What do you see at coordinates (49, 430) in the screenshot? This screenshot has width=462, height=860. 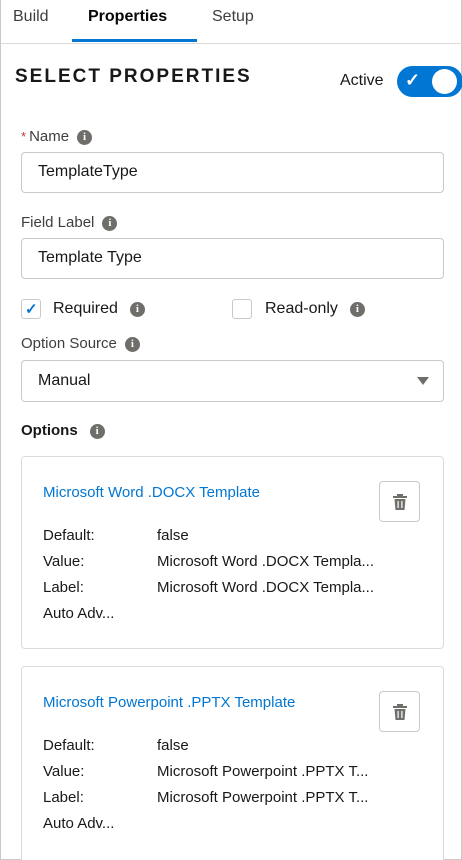 I see `options-title-text: Options` at bounding box center [49, 430].